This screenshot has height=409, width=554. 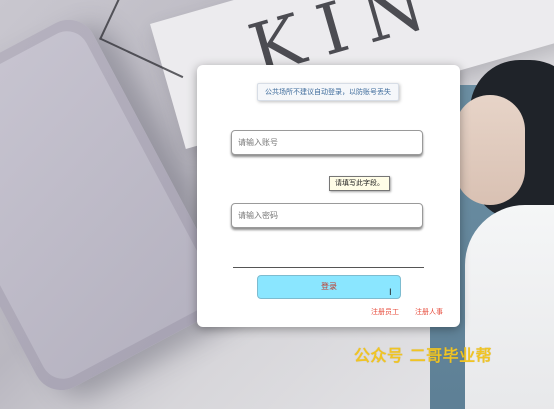 What do you see at coordinates (490, 150) in the screenshot?
I see `photo-face` at bounding box center [490, 150].